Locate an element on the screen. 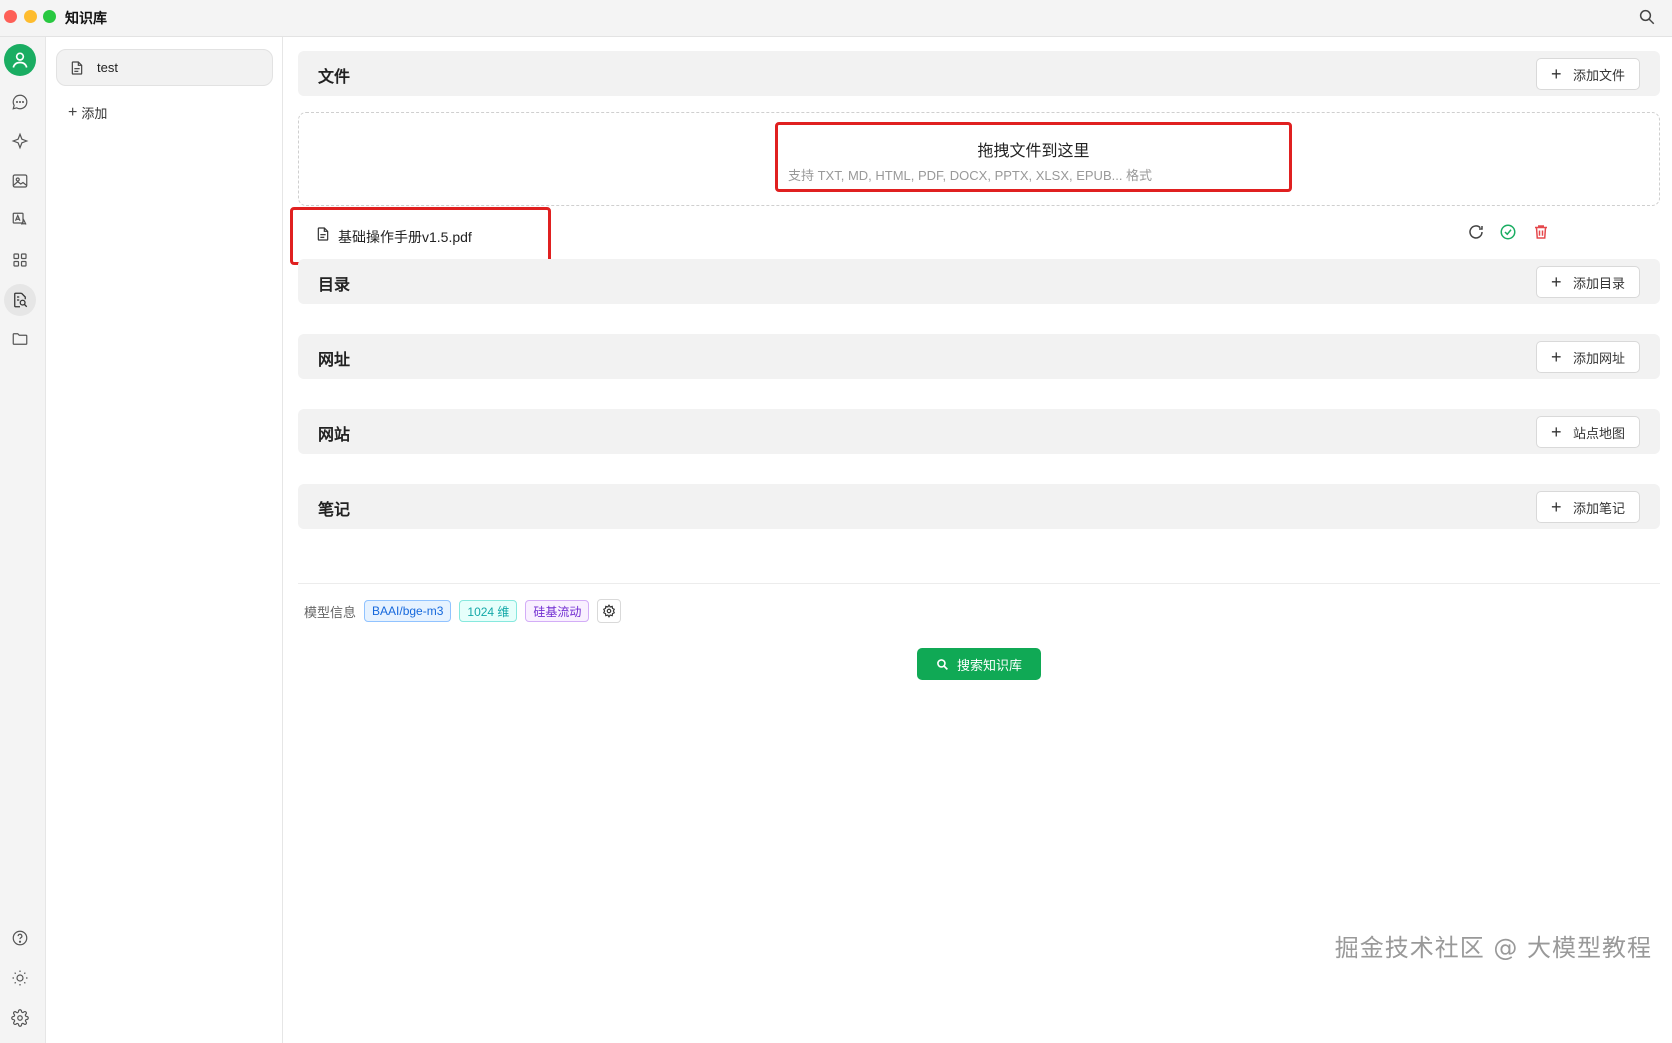 The width and height of the screenshot is (1672, 1043). model-info-label: 模型信息 is located at coordinates (330, 612).